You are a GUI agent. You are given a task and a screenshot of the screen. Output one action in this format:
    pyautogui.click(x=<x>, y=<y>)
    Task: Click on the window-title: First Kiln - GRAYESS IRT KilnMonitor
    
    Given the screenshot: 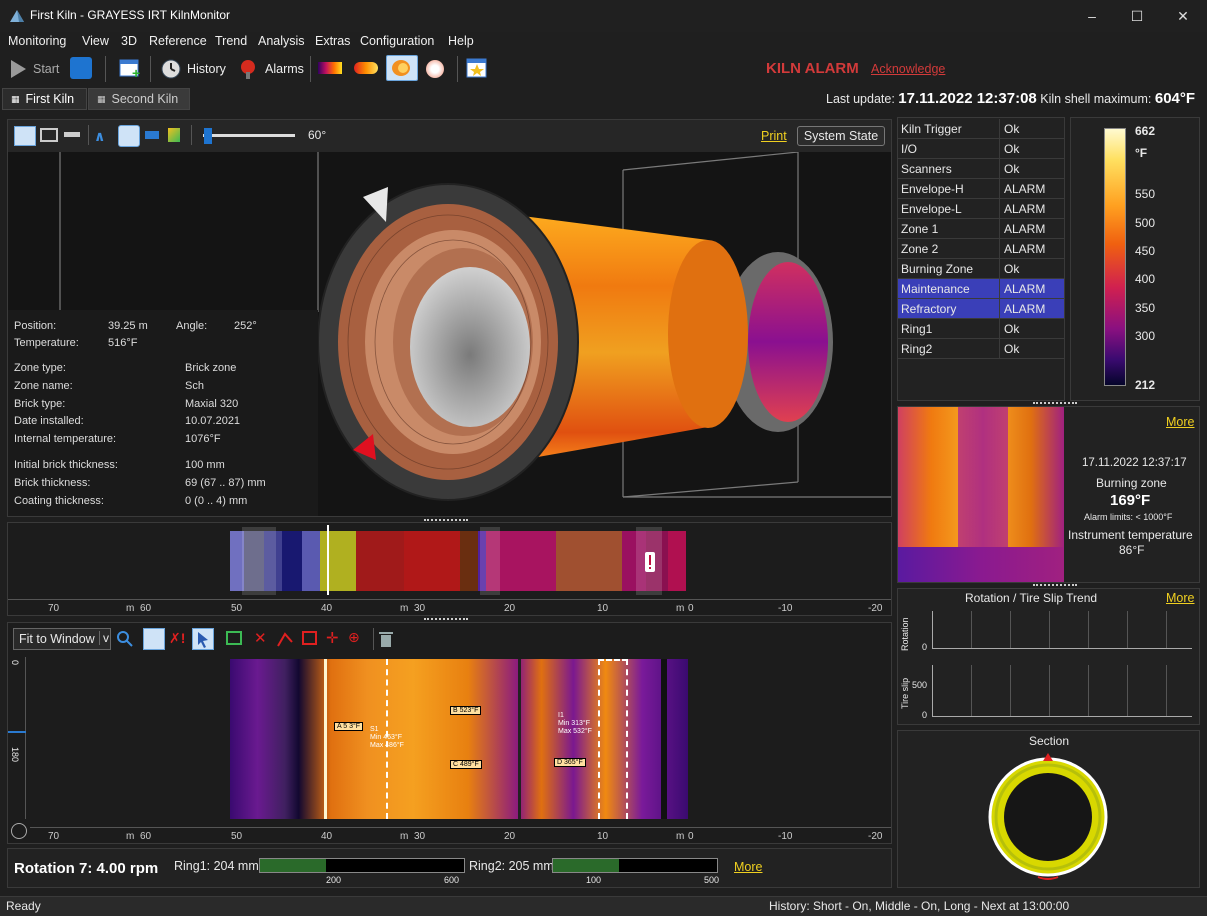 What is the action you would take?
    pyautogui.click(x=130, y=15)
    